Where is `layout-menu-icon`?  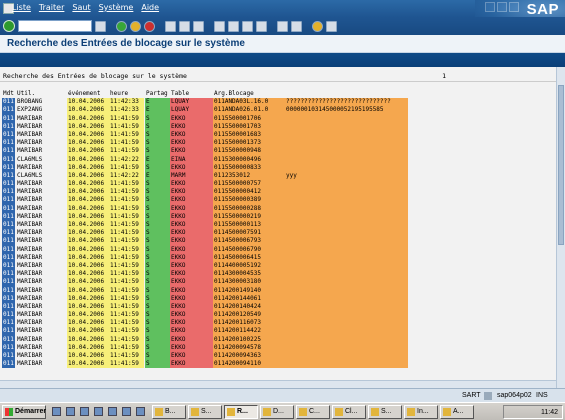
layout-menu-icon is located at coordinates (331, 26).